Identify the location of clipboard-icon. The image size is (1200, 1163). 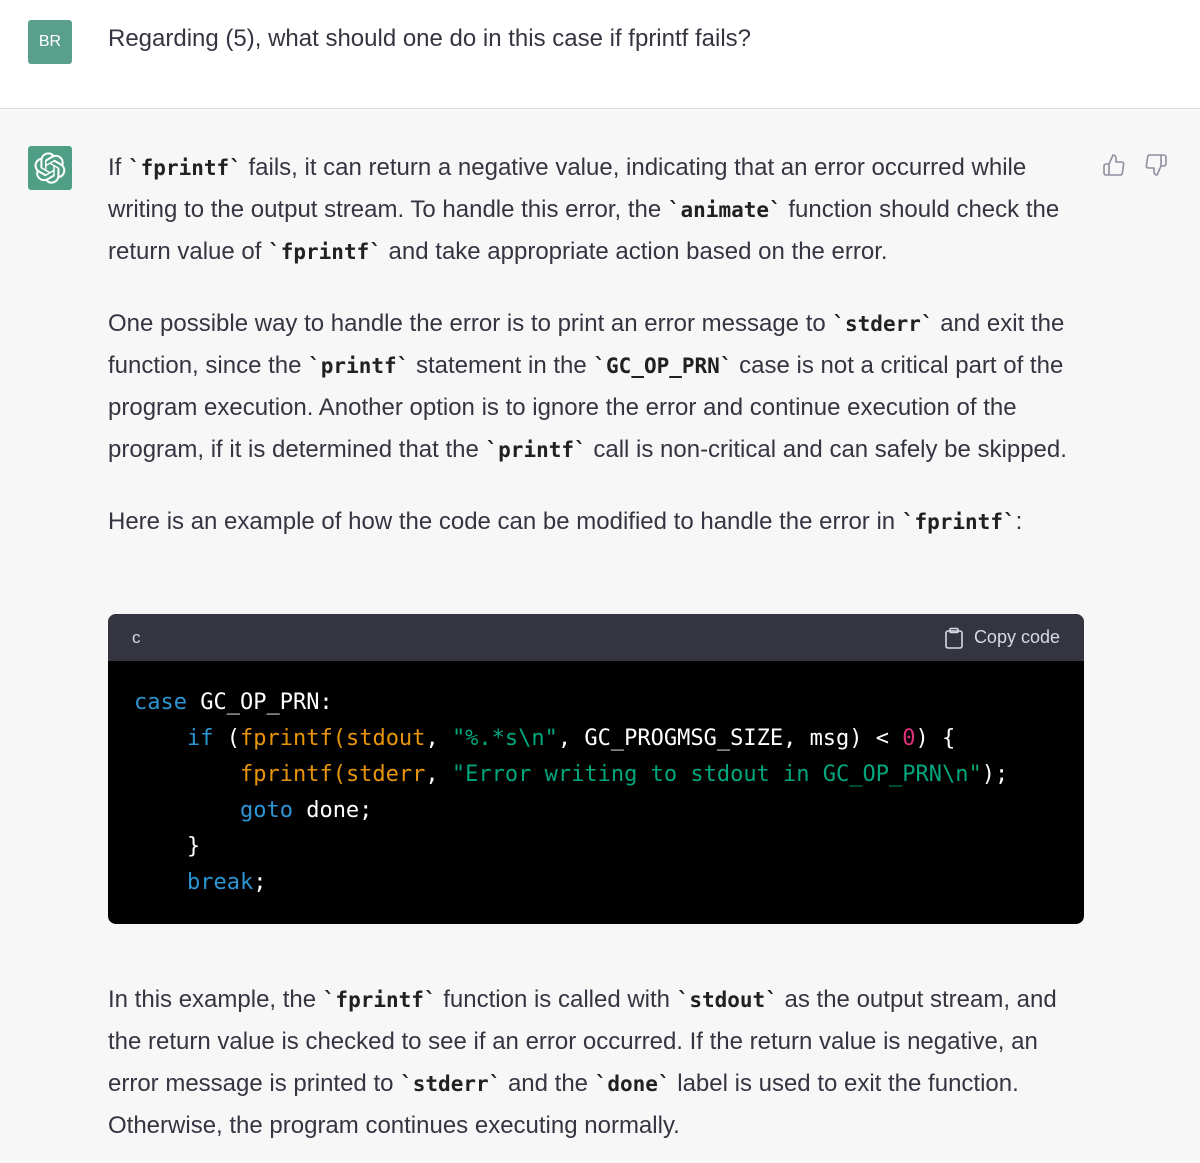
(954, 638).